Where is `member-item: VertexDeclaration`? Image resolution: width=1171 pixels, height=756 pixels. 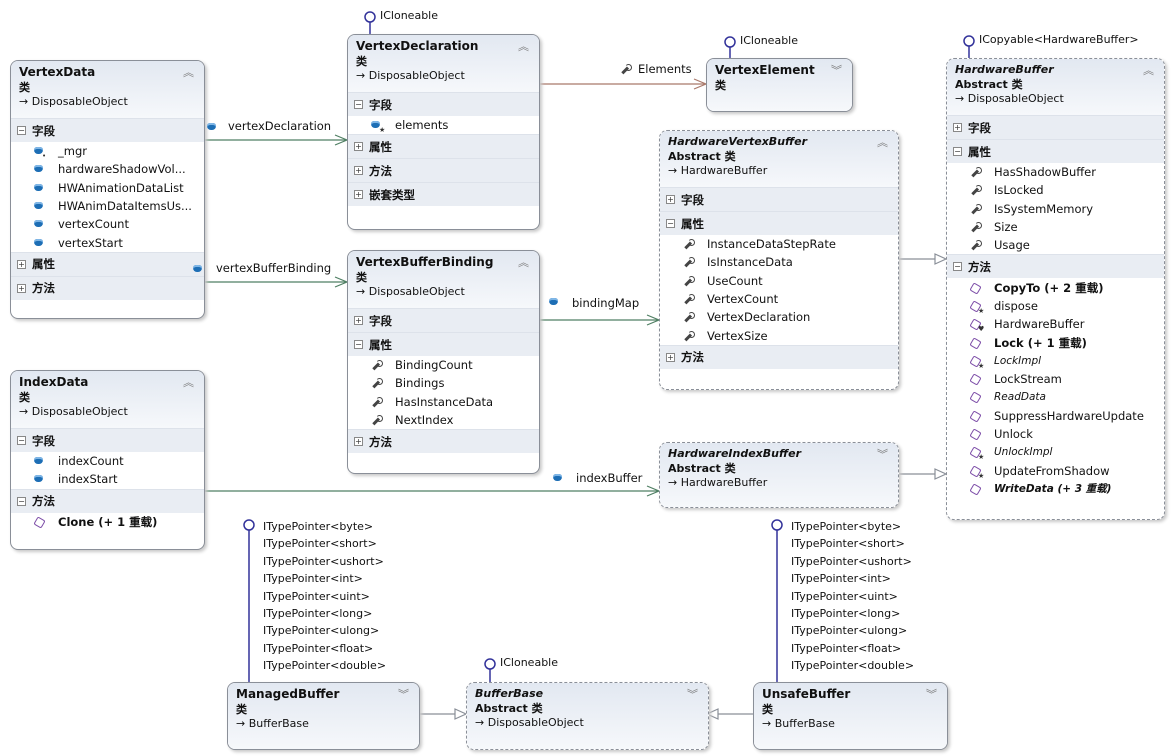 member-item: VertexDeclaration is located at coordinates (779, 317).